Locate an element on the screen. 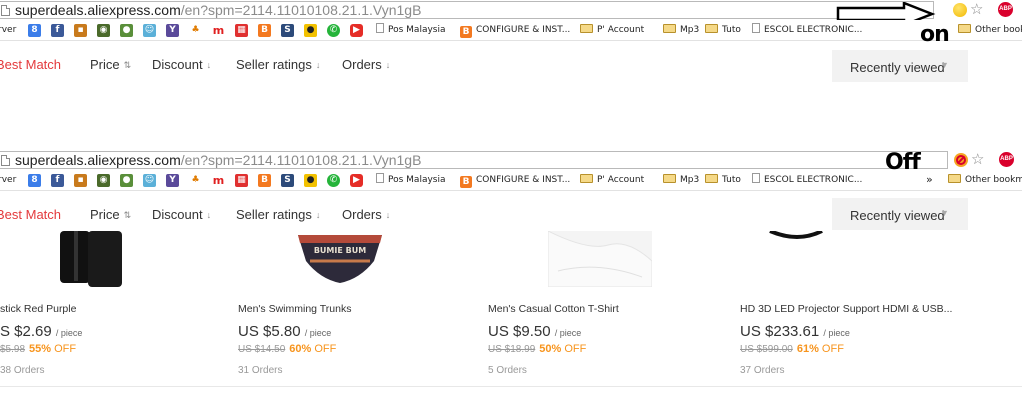  product-price: US $9.50 / piece is located at coordinates (535, 331).